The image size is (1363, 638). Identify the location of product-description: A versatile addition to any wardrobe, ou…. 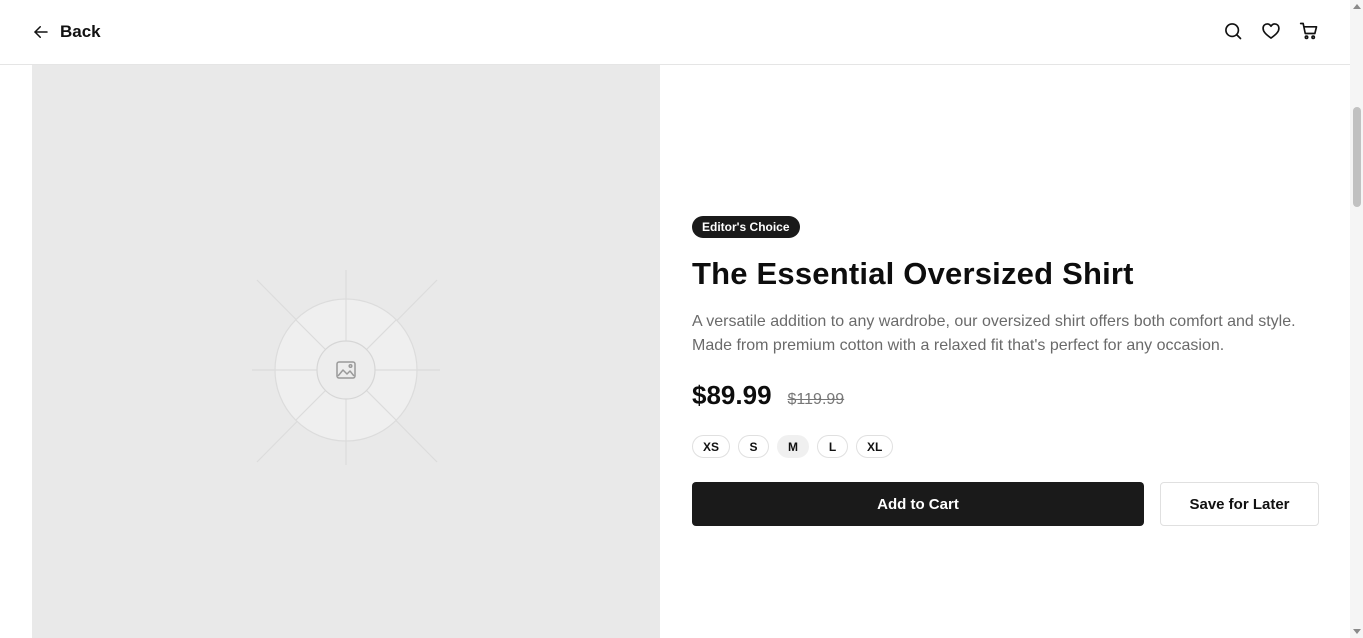
(994, 333).